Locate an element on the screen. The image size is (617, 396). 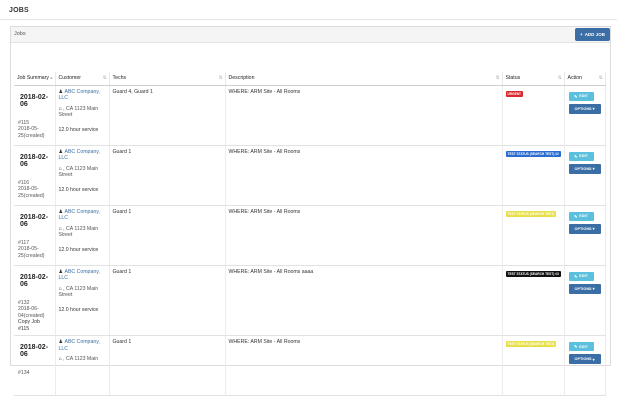
status-cell: TEST STATUS (SEARCH TEST) #3 is located at coordinates (533, 300).